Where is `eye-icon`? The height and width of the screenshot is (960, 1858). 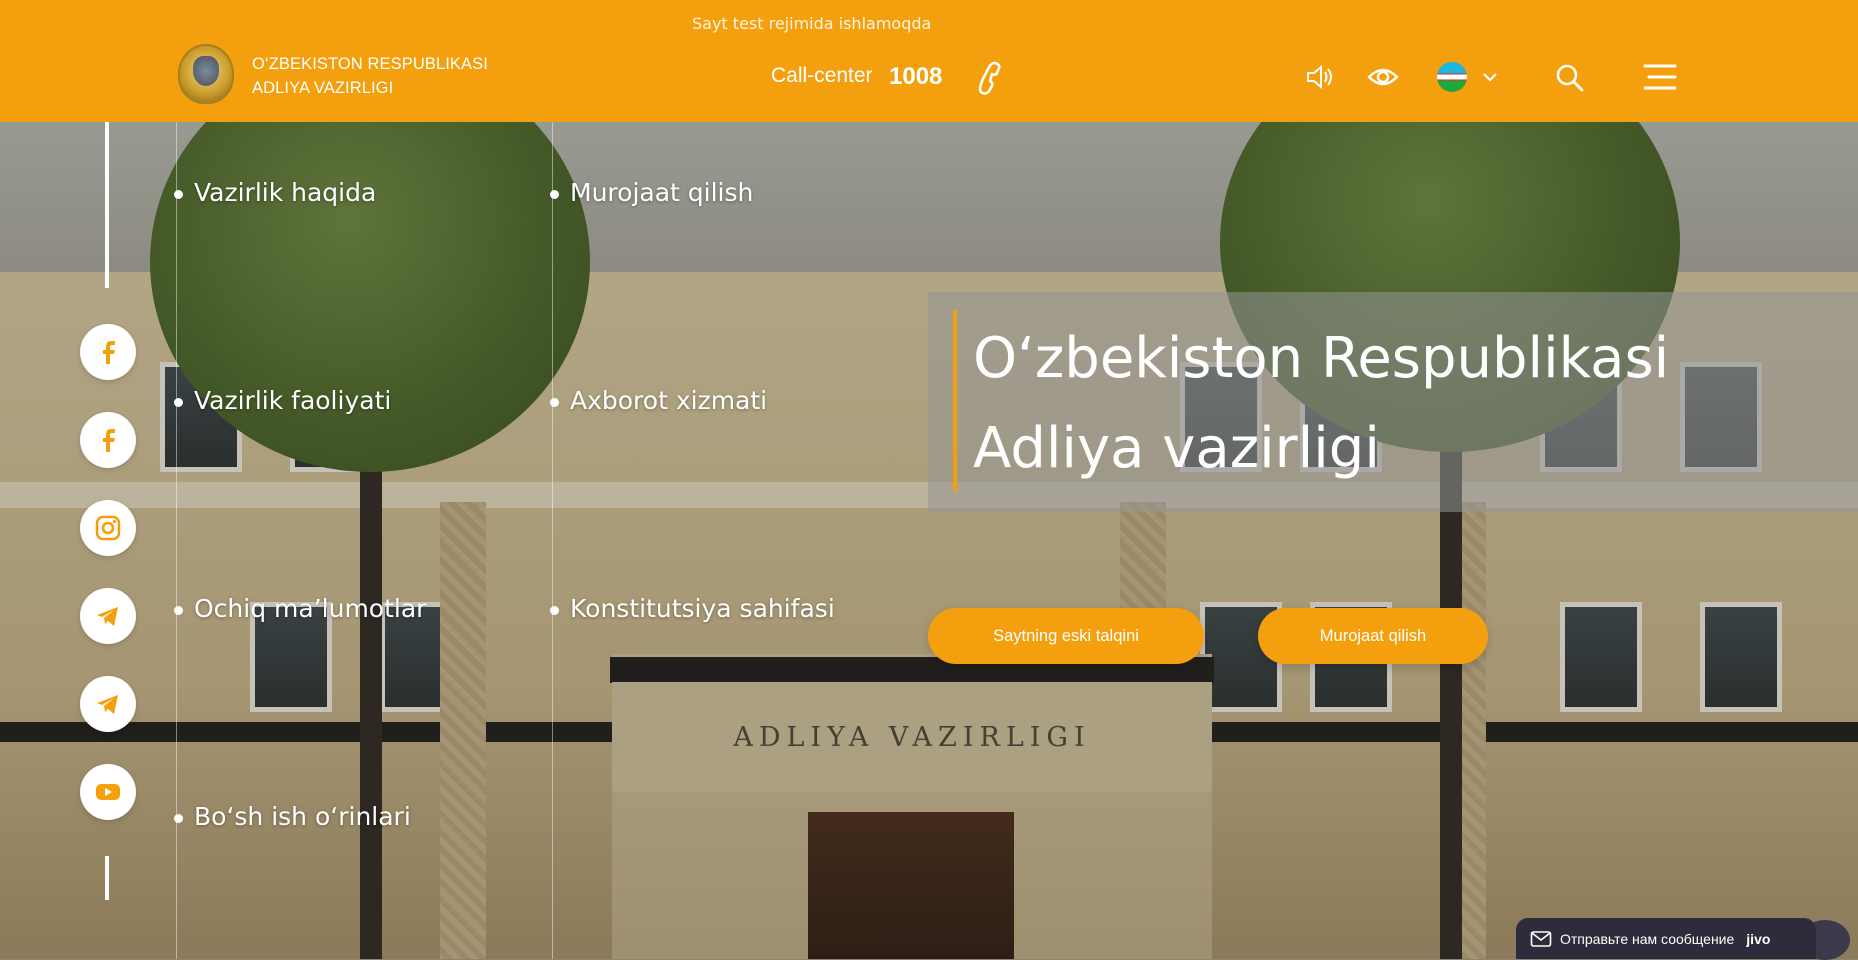 eye-icon is located at coordinates (1383, 77).